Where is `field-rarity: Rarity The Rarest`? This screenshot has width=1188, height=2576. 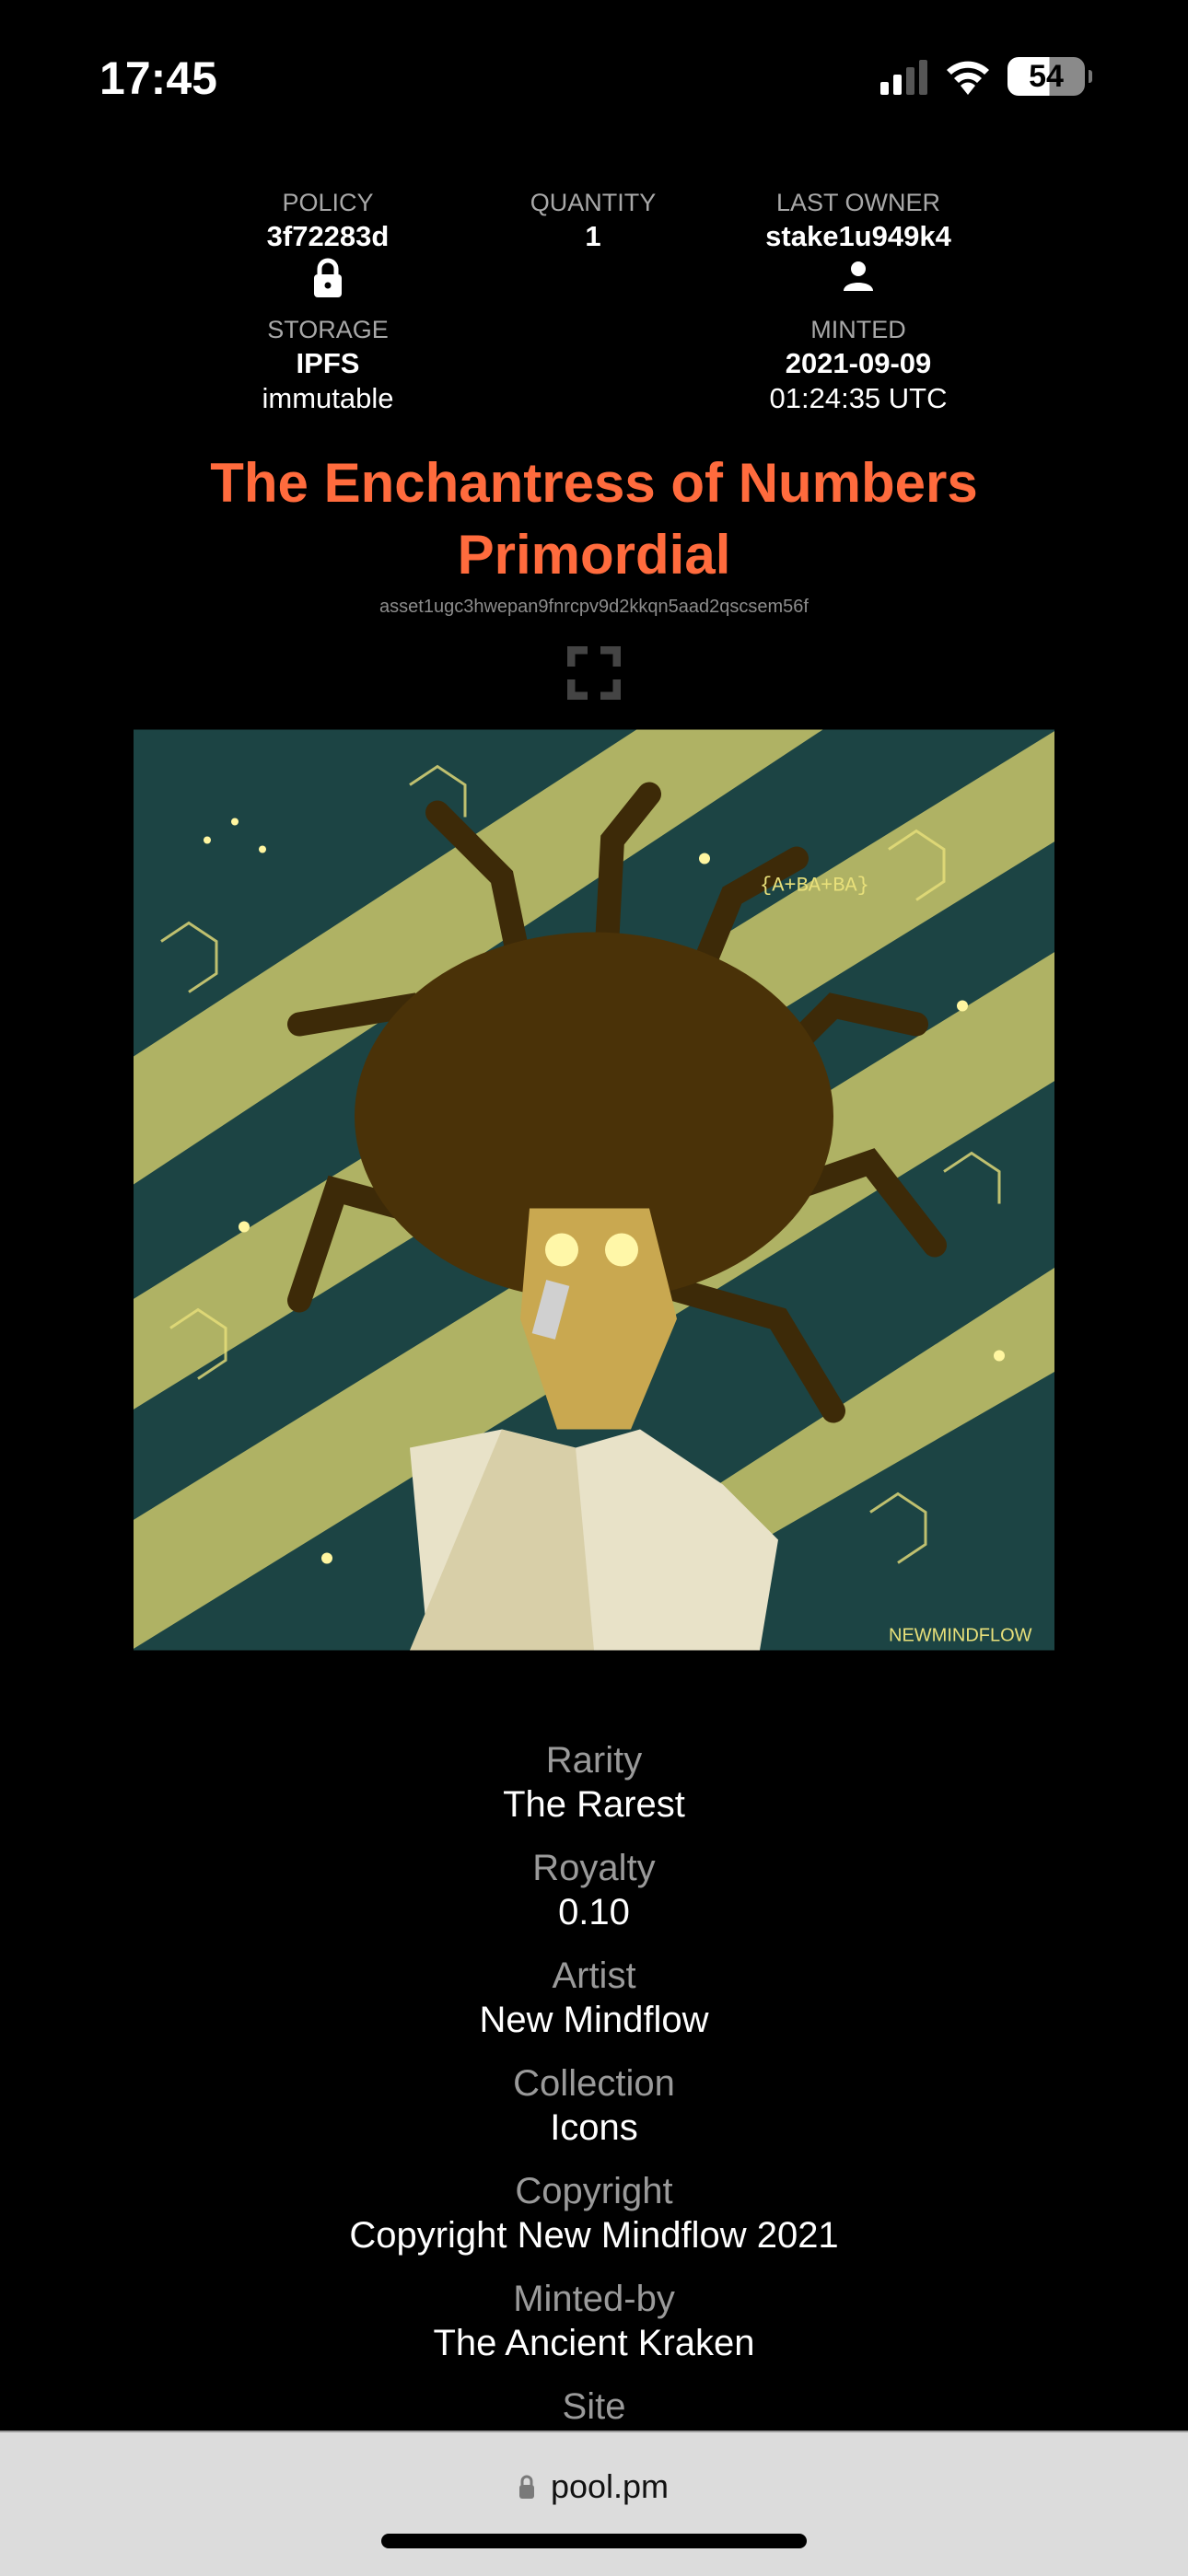 field-rarity: Rarity The Rarest is located at coordinates (594, 1792).